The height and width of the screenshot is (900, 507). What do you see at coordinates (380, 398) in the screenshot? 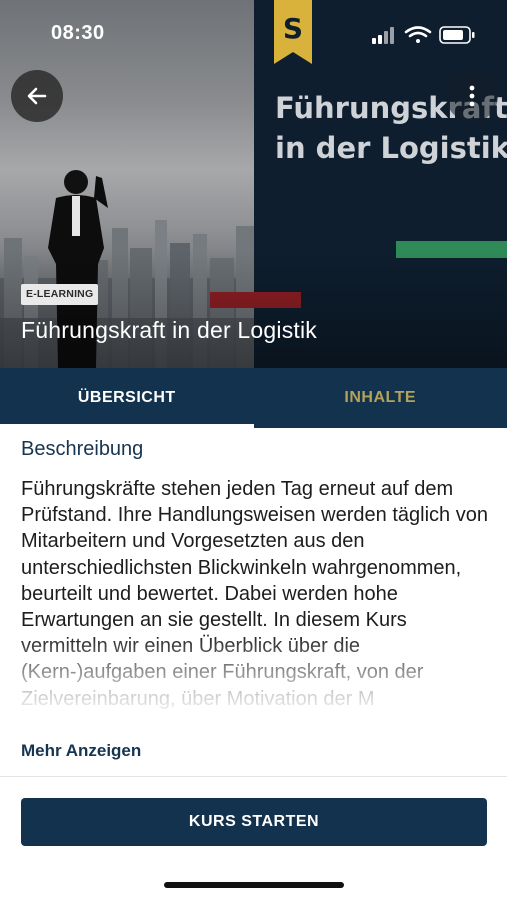
I see `tab-contents: INHALTE` at bounding box center [380, 398].